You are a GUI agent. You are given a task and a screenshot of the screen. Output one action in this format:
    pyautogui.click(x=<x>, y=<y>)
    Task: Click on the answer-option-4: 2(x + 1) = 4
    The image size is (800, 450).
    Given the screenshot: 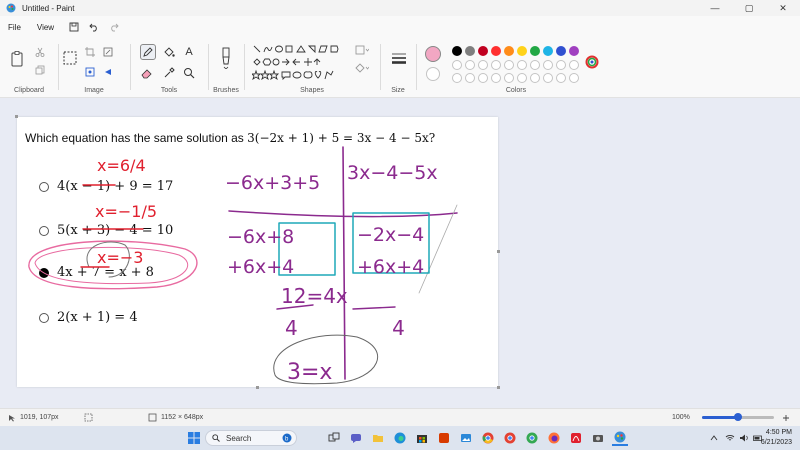 What is the action you would take?
    pyautogui.click(x=88, y=317)
    